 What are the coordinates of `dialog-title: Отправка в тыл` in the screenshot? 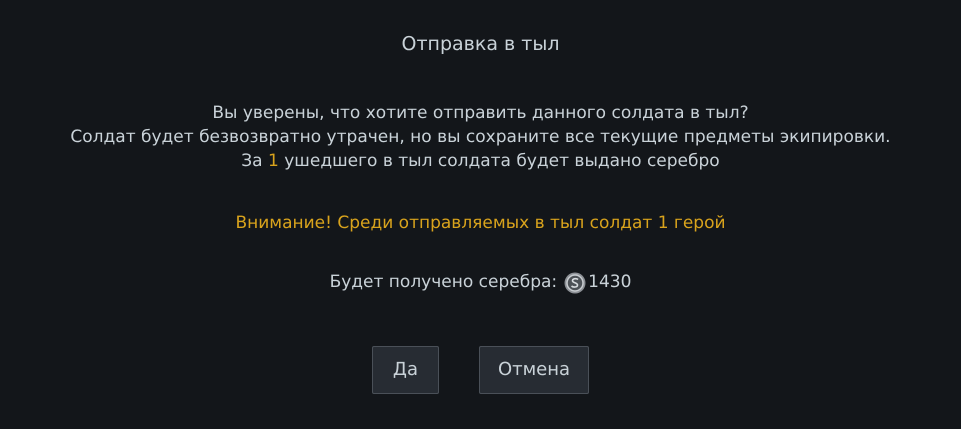 It's located at (481, 44).